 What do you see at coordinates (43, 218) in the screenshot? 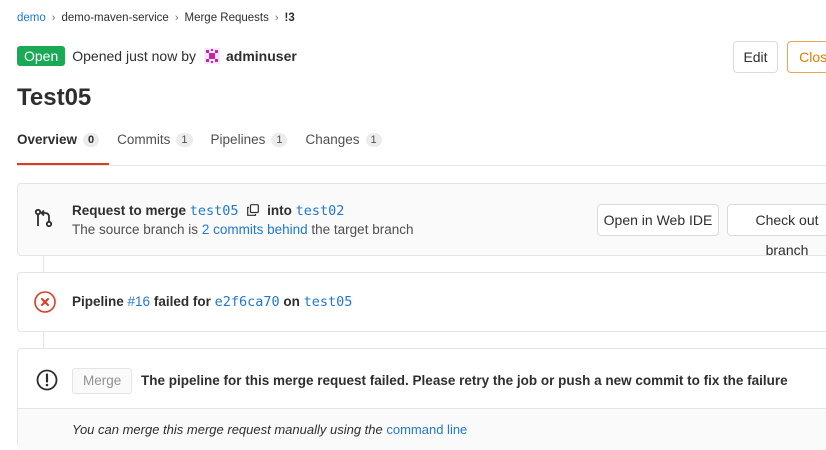
I see `git-merge-icon` at bounding box center [43, 218].